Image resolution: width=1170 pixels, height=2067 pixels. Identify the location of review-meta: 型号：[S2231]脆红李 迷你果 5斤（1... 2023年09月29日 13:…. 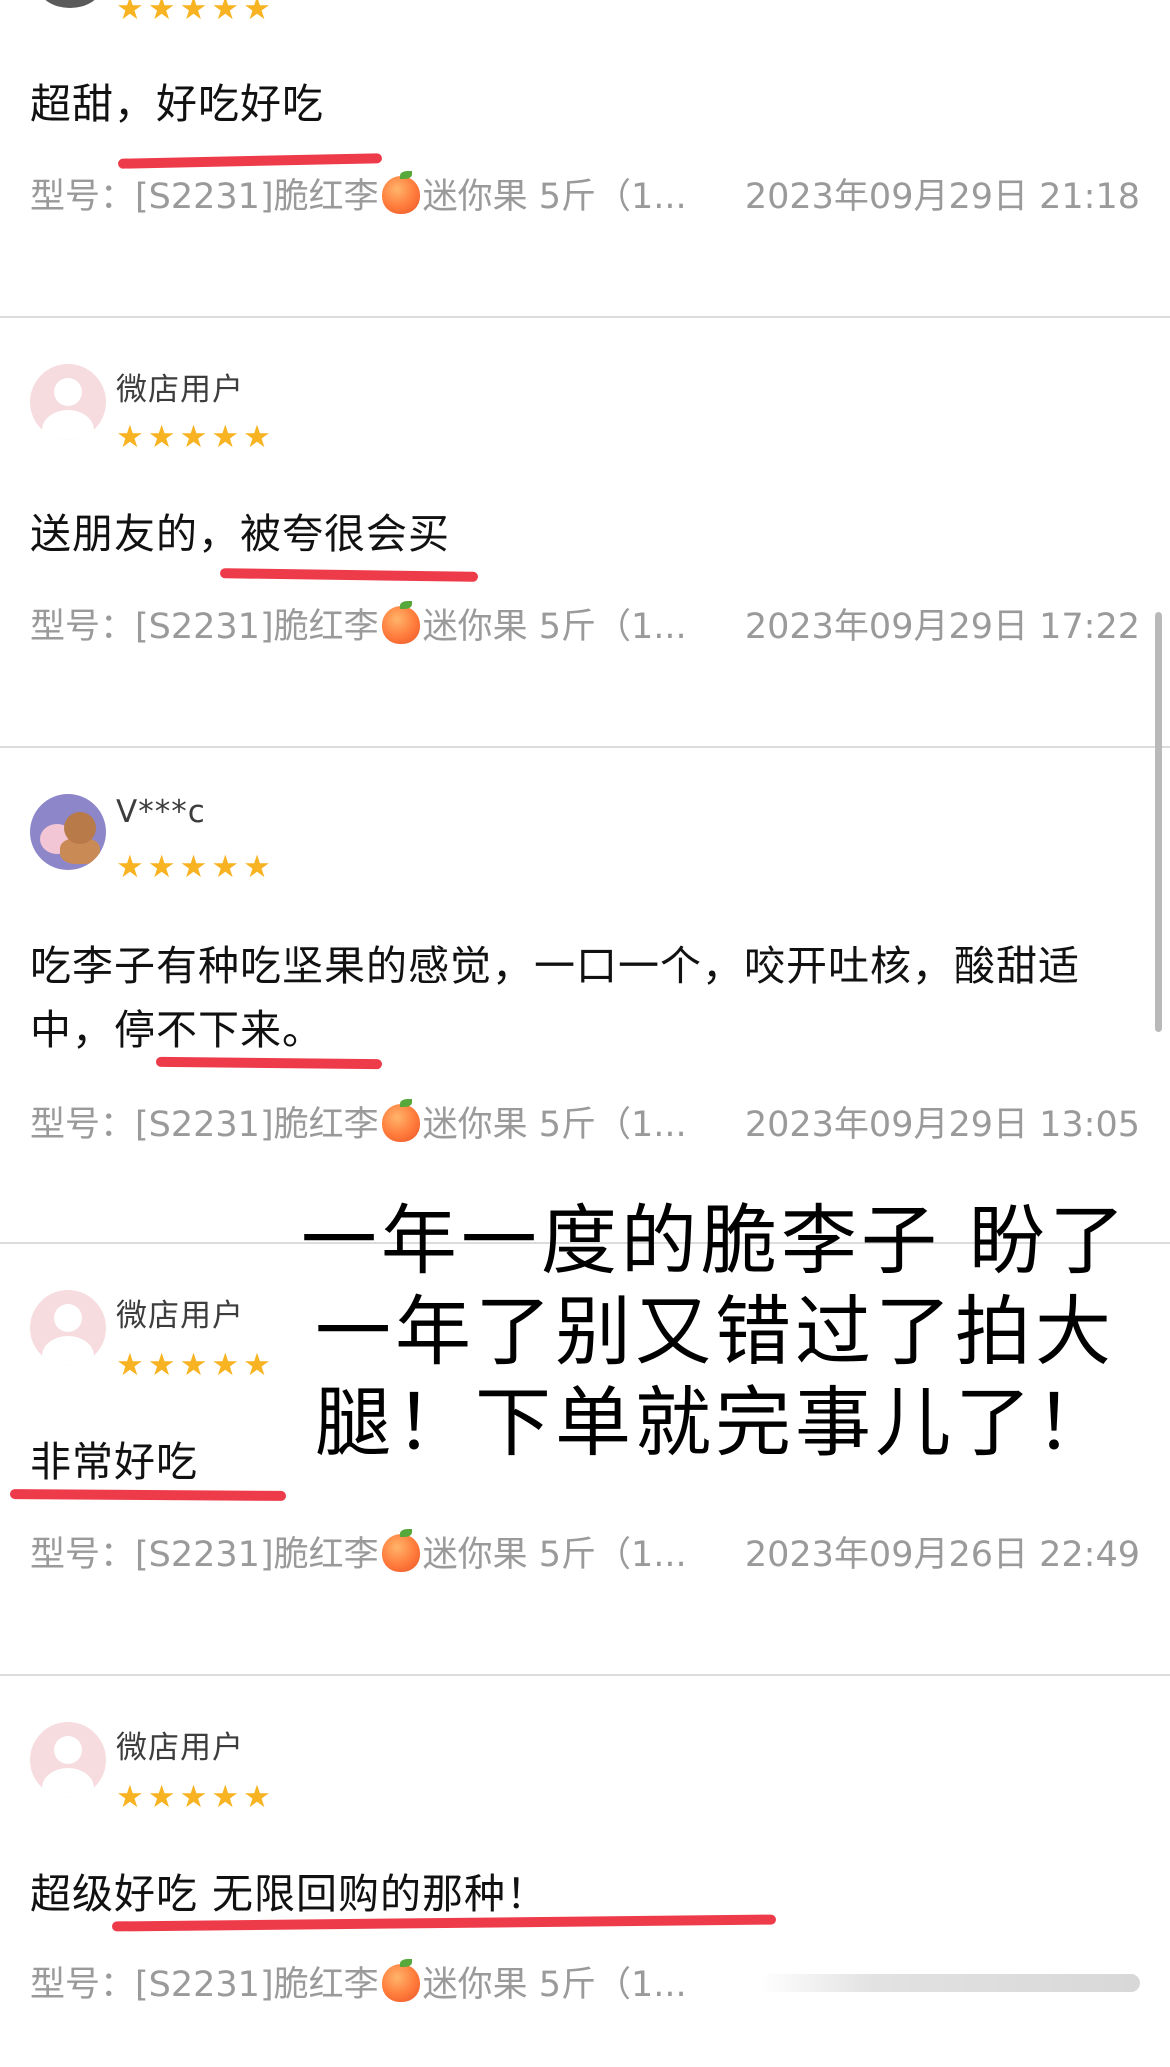
(585, 1121).